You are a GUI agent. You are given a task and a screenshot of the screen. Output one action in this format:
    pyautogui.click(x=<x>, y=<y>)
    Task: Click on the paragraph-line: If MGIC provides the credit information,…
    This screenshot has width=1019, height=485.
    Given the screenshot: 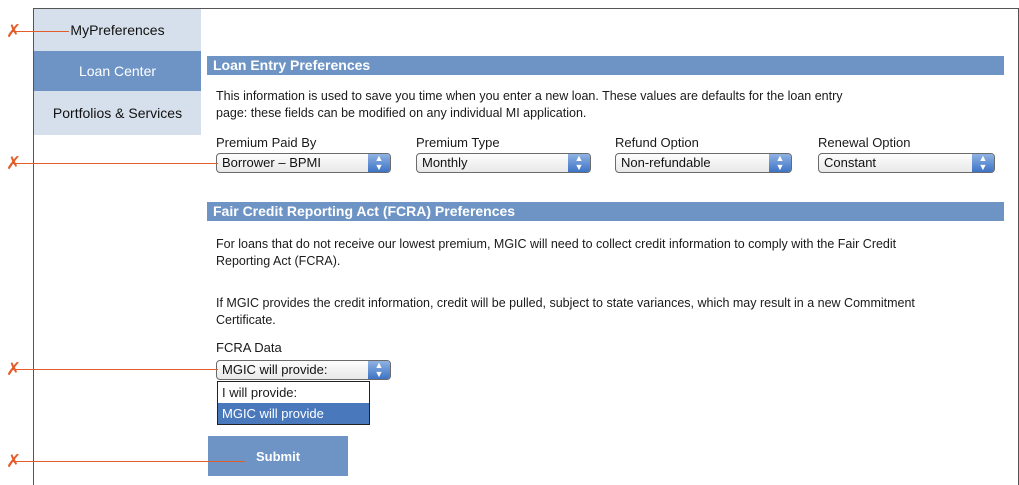 What is the action you would take?
    pyautogui.click(x=565, y=303)
    